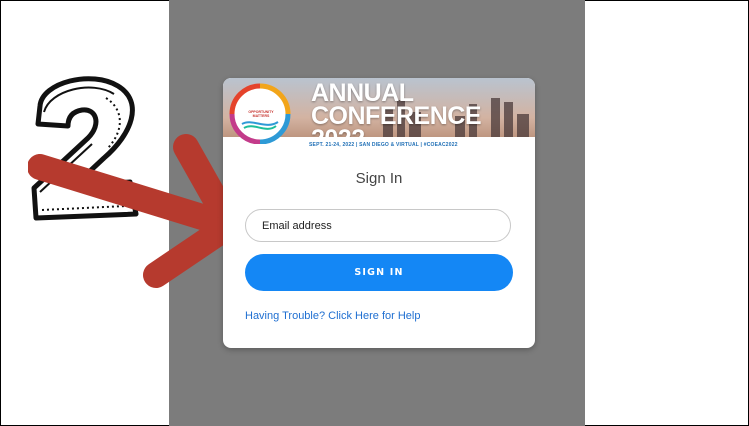  Describe the element at coordinates (379, 272) in the screenshot. I see `sign-in-button: SIGN IN` at that location.